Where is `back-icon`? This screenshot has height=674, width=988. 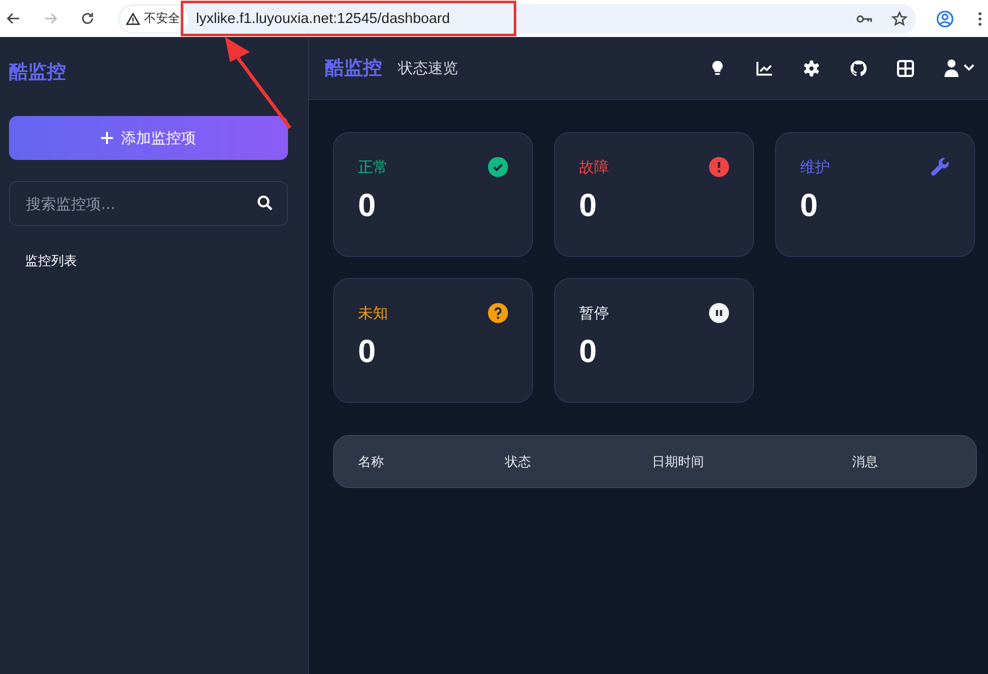 back-icon is located at coordinates (13, 18).